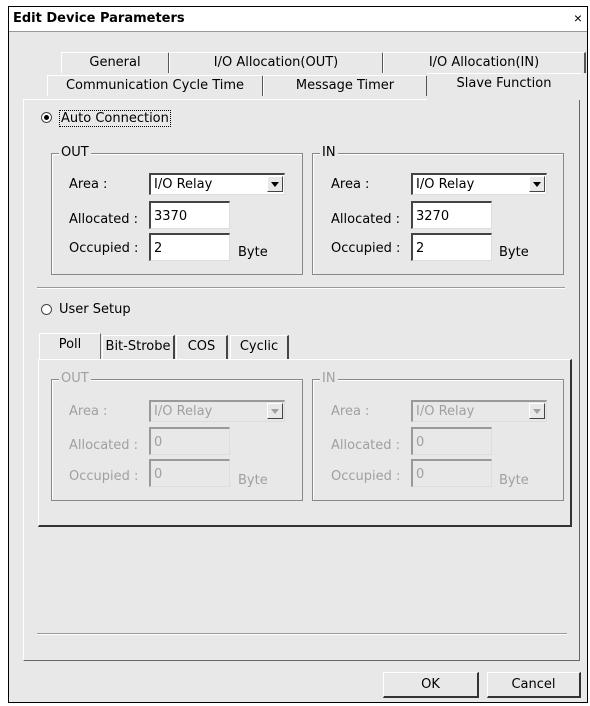 The height and width of the screenshot is (706, 590). I want to click on auto-out-area-label: Area :, so click(88, 184).